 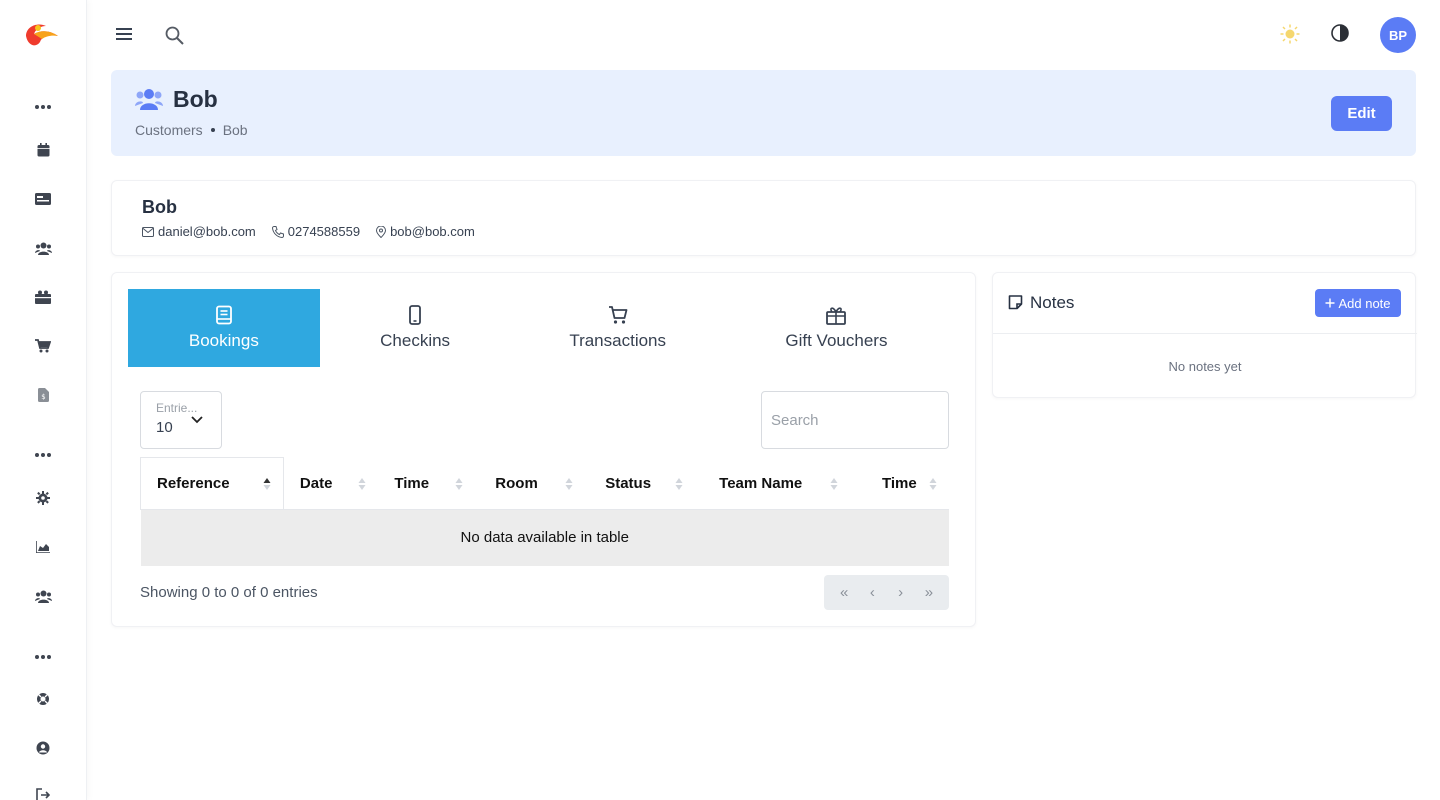 What do you see at coordinates (1052, 302) in the screenshot?
I see `notes-title: Notes` at bounding box center [1052, 302].